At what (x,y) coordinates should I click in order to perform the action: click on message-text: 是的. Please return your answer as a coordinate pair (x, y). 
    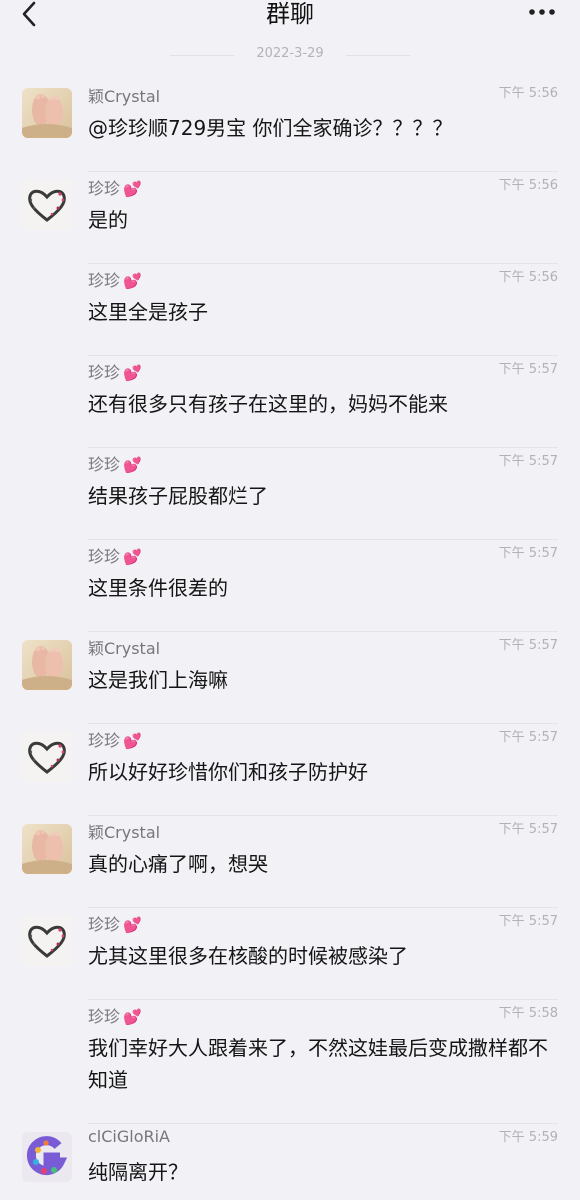
    Looking at the image, I should click on (108, 220).